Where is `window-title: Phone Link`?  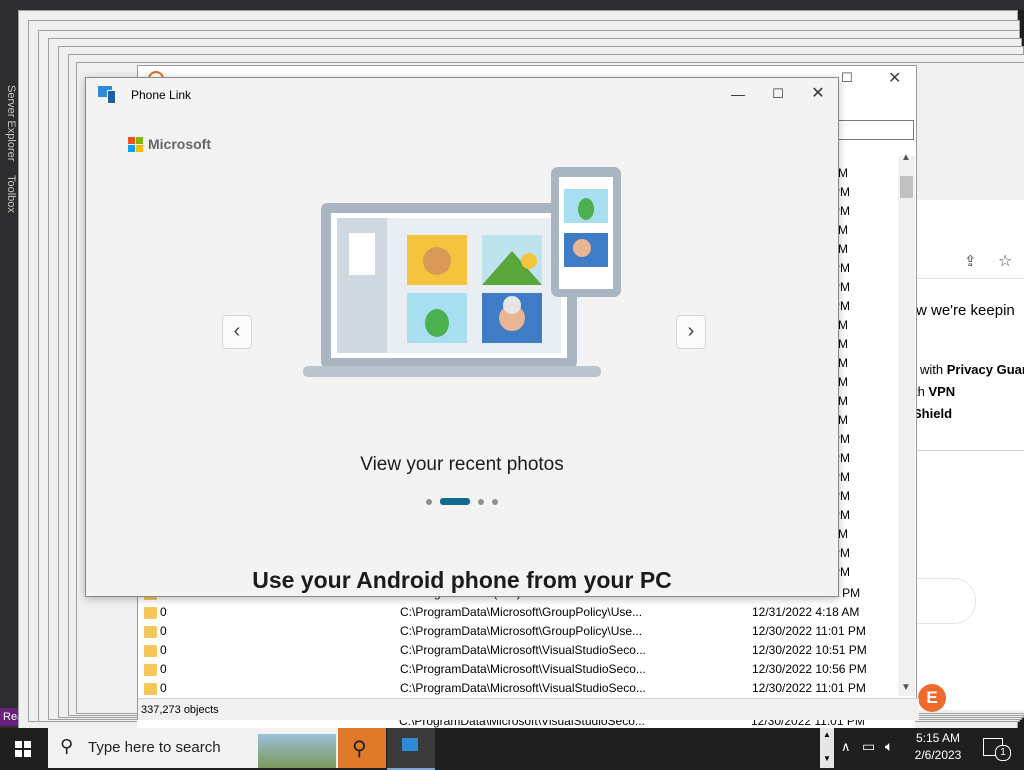
window-title: Phone Link is located at coordinates (161, 95).